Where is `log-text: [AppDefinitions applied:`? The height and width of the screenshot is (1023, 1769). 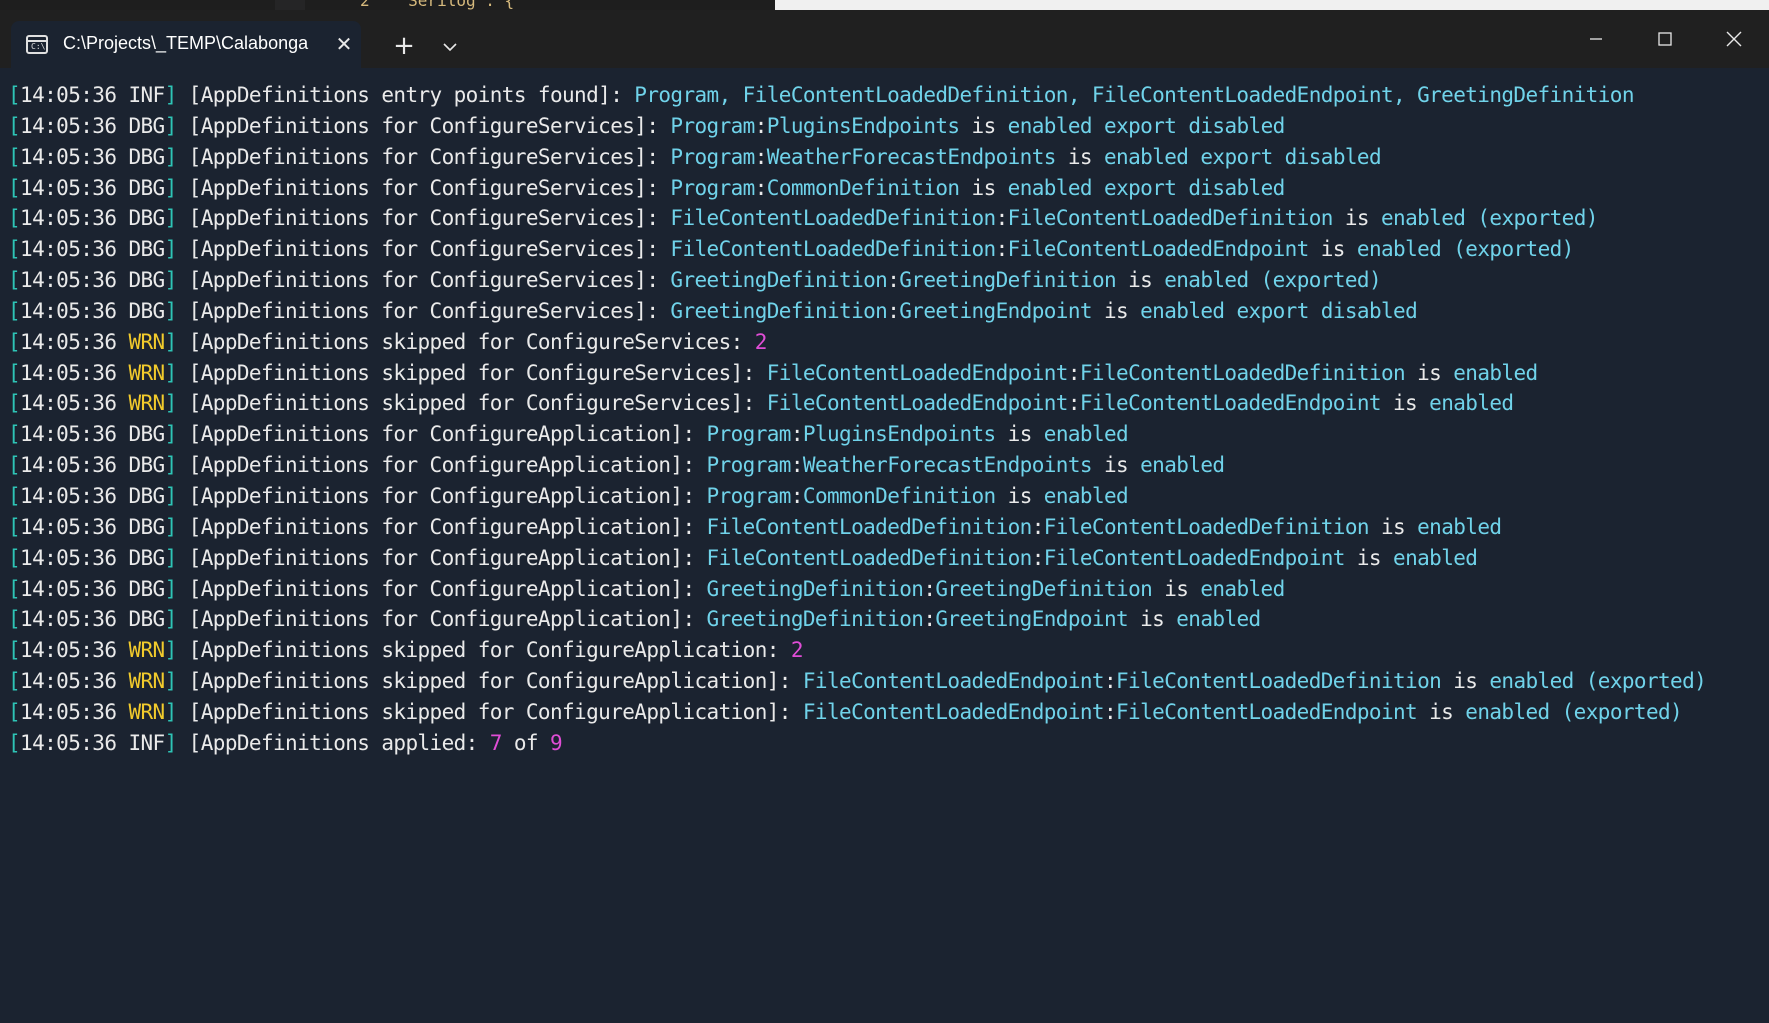
log-text: [AppDefinitions applied: is located at coordinates (333, 742).